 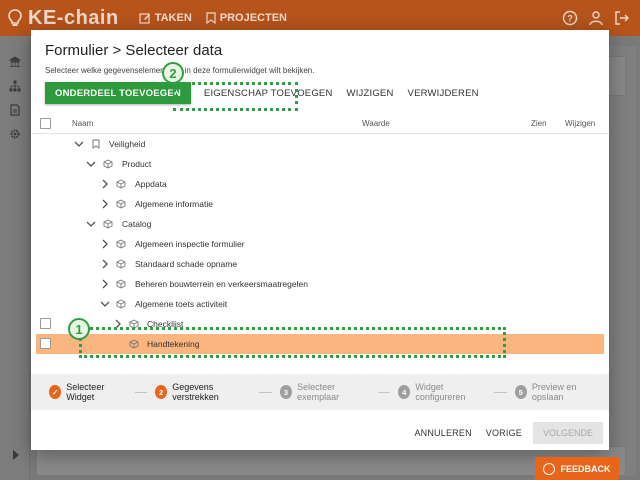 I want to click on app-logo: KE-chain, so click(x=63, y=18).